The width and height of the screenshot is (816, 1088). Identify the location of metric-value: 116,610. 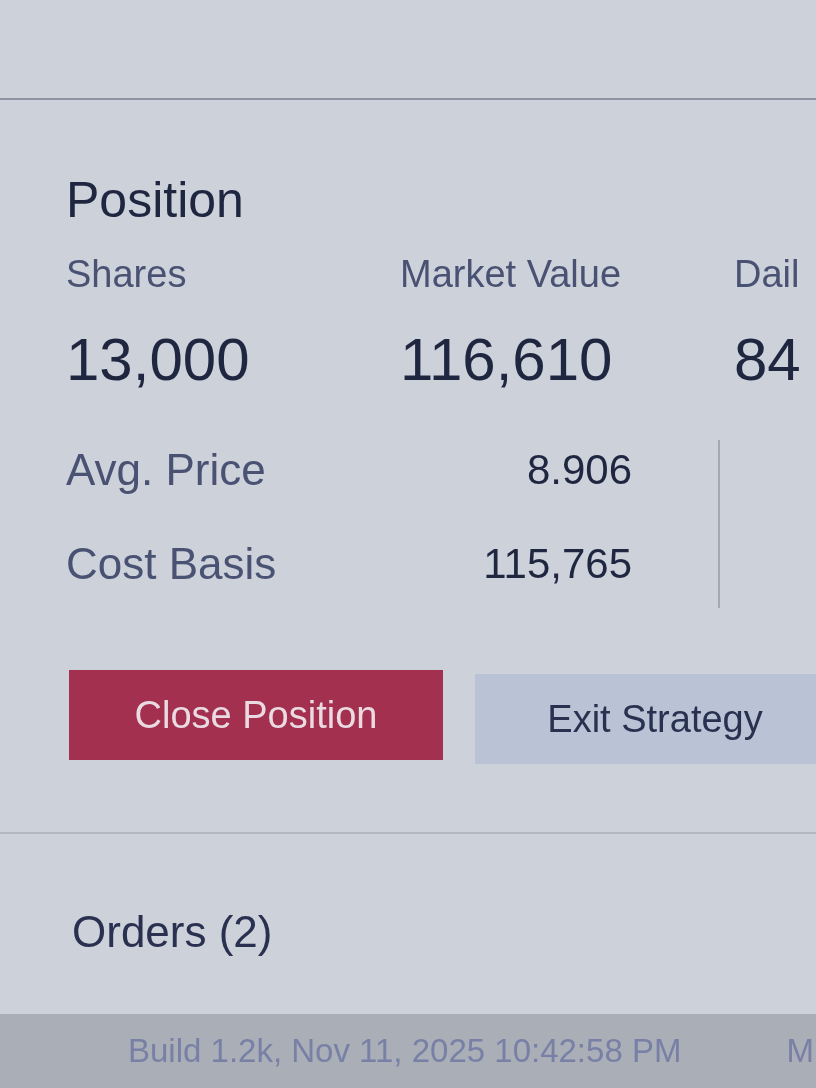
(506, 360).